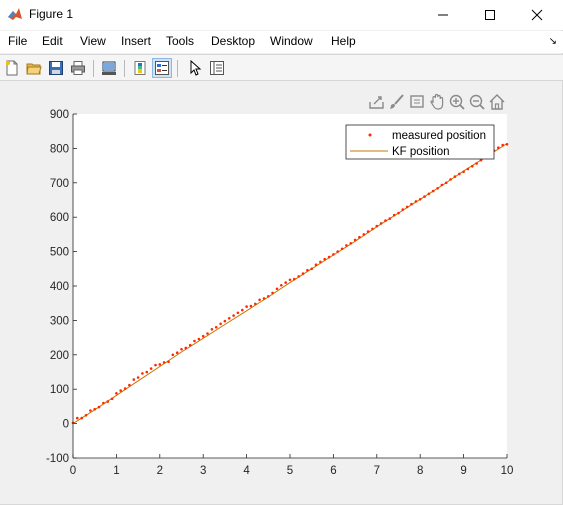 The width and height of the screenshot is (563, 505). I want to click on legend: measured position KF position, so click(420, 142).